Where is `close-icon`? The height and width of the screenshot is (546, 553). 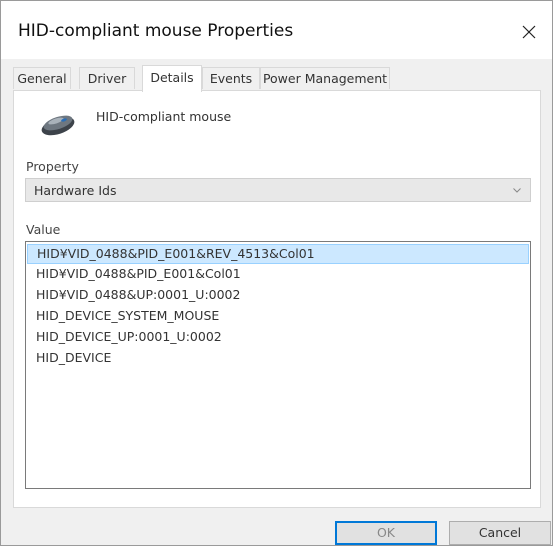 close-icon is located at coordinates (529, 32).